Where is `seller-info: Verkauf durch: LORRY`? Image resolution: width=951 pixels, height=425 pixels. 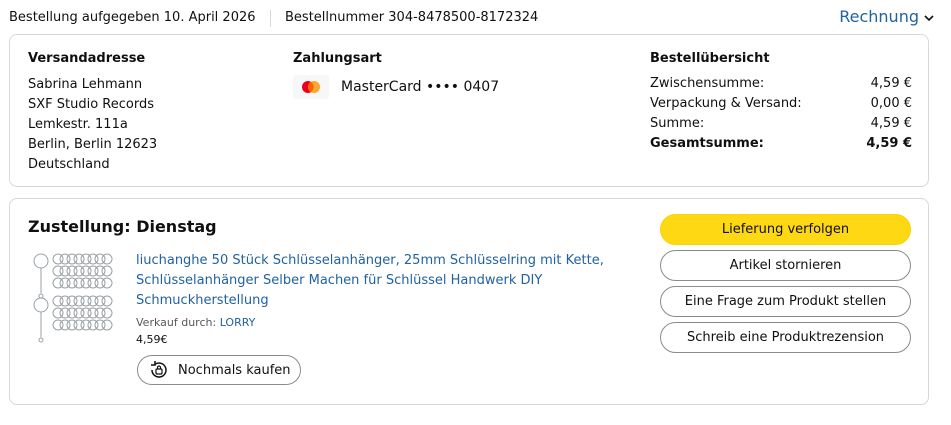
seller-info: Verkauf durch: LORRY is located at coordinates (371, 322).